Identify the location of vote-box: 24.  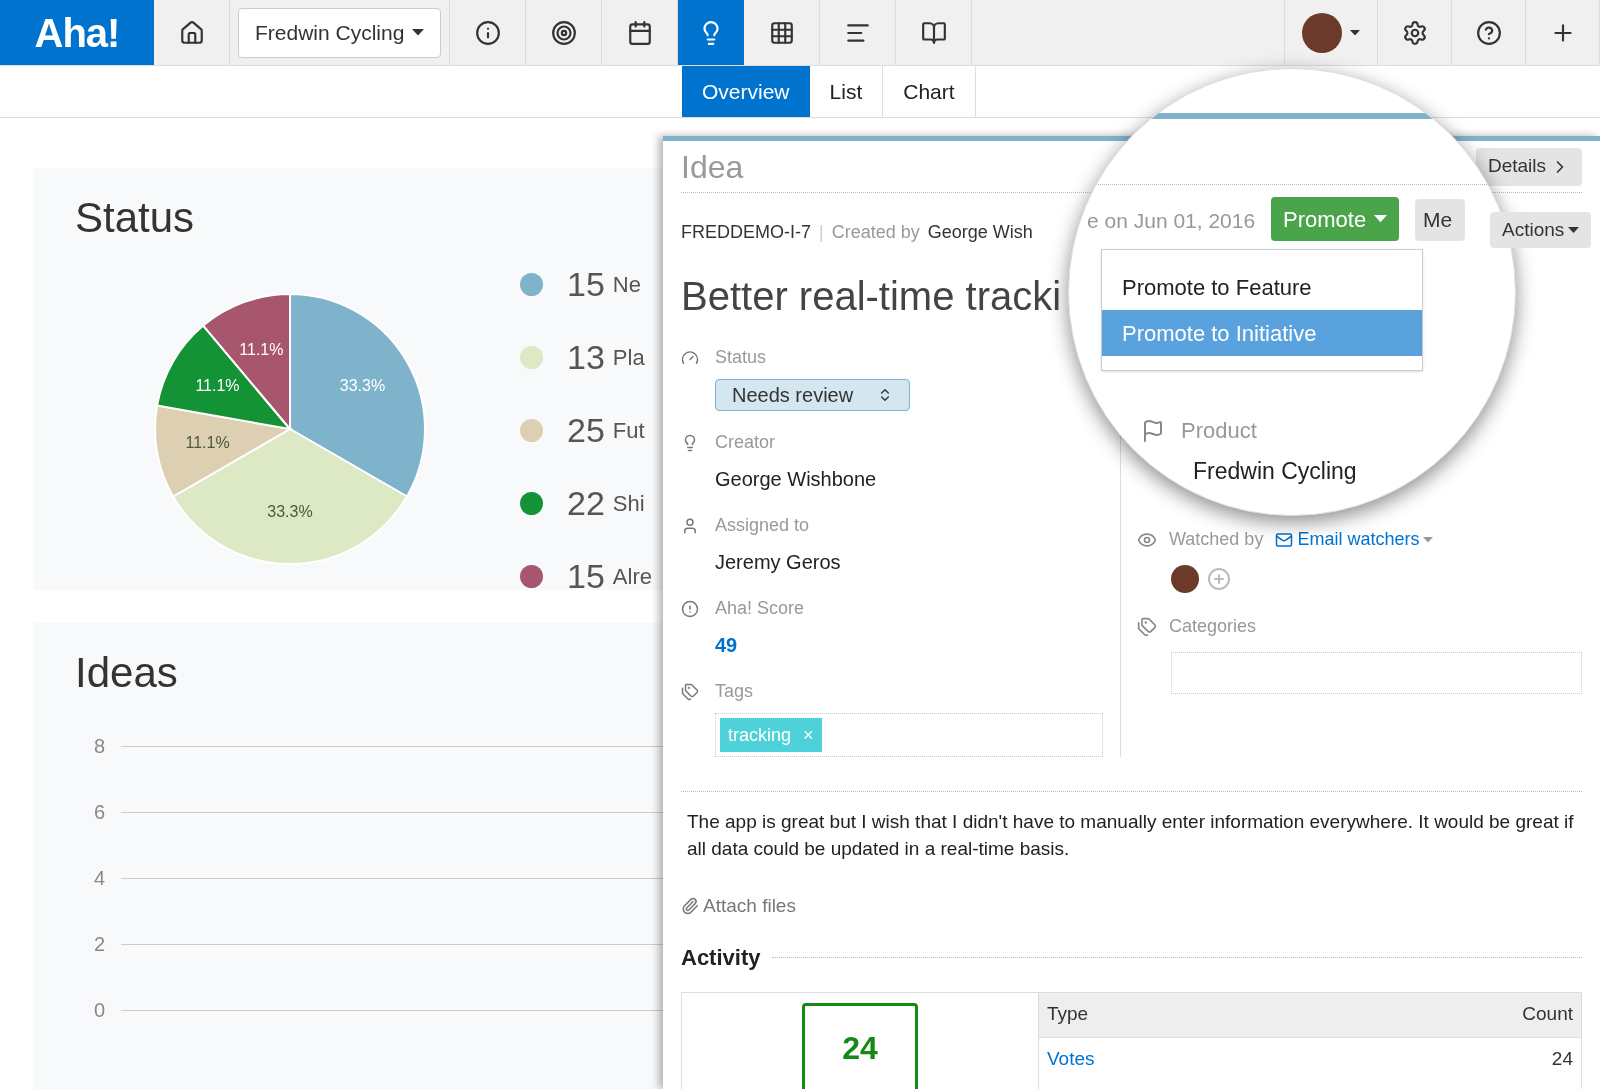
(860, 1045).